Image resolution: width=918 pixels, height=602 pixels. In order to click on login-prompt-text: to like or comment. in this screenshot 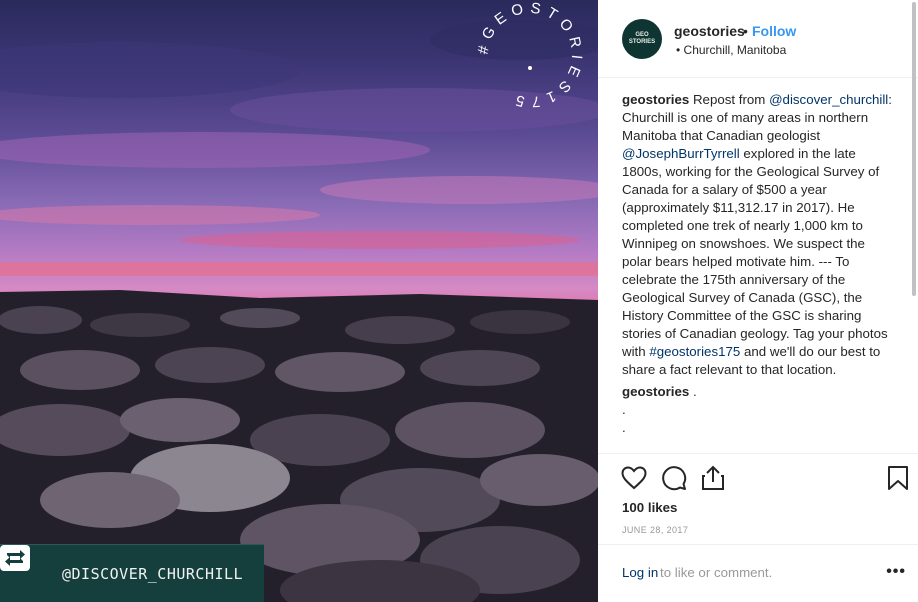, I will do `click(716, 572)`.